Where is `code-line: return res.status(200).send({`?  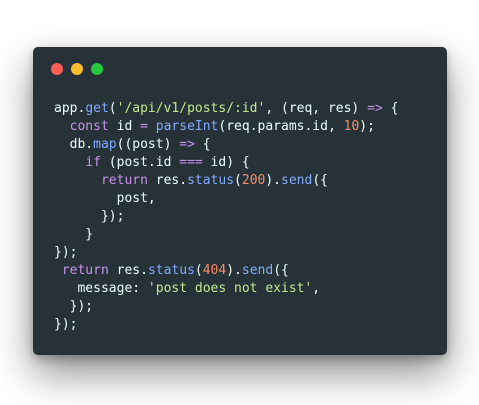
code-line: return res.status(200).send({ is located at coordinates (226, 181).